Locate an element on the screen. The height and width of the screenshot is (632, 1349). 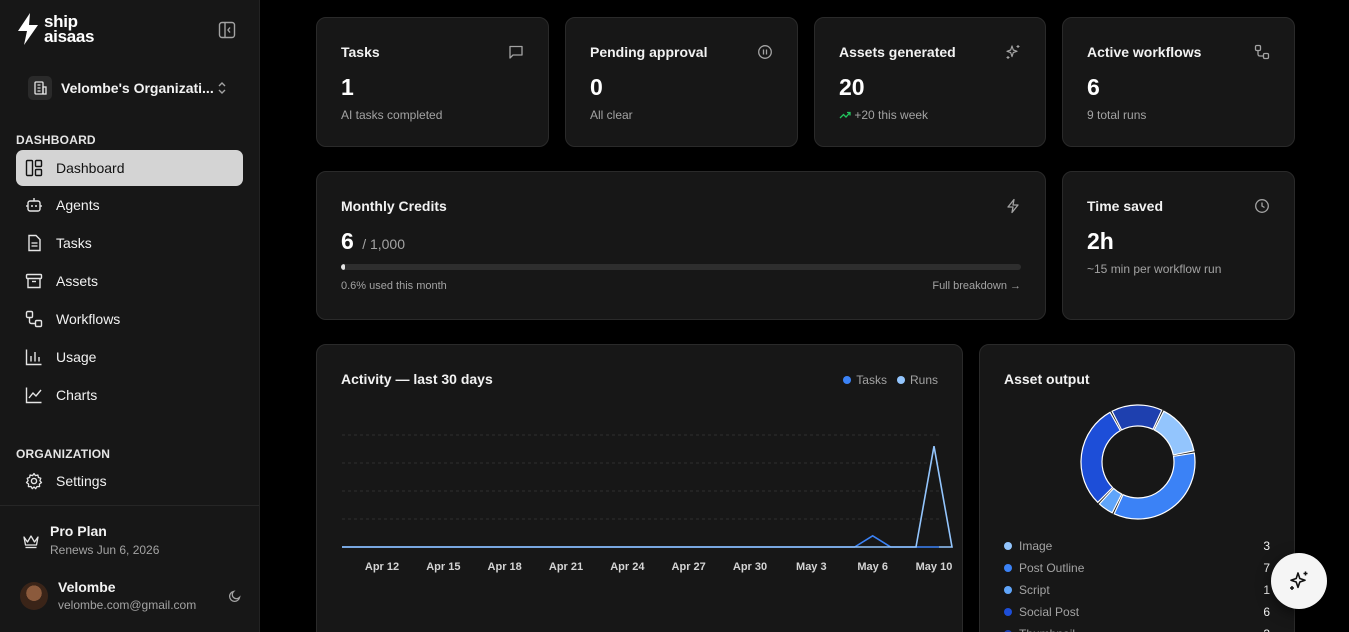
sidebar-item-workflows: Workflows is located at coordinates (129, 319).